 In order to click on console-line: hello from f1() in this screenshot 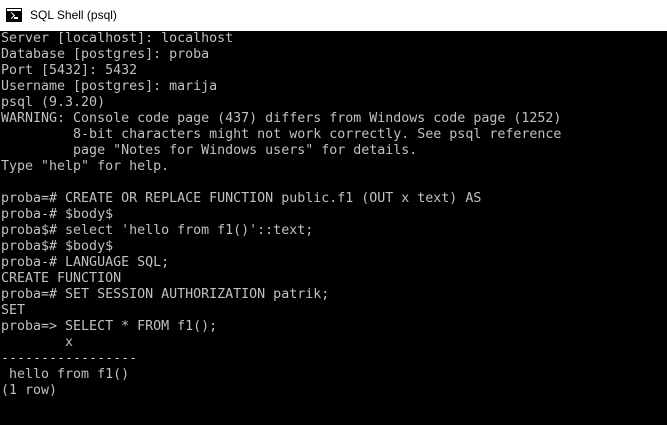, I will do `click(65, 374)`.